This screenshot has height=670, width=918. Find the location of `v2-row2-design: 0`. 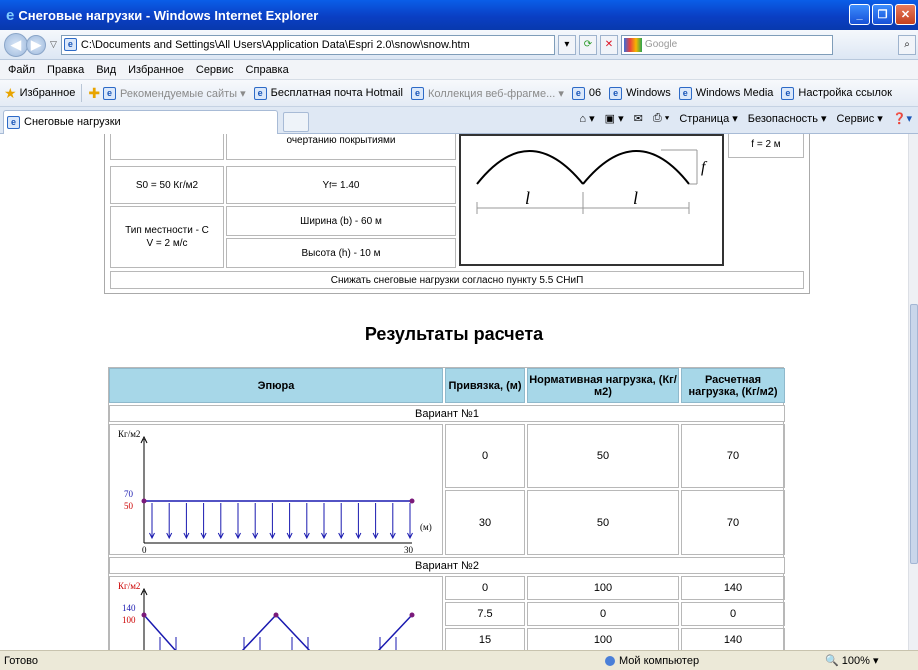

v2-row2-design: 0 is located at coordinates (733, 614).